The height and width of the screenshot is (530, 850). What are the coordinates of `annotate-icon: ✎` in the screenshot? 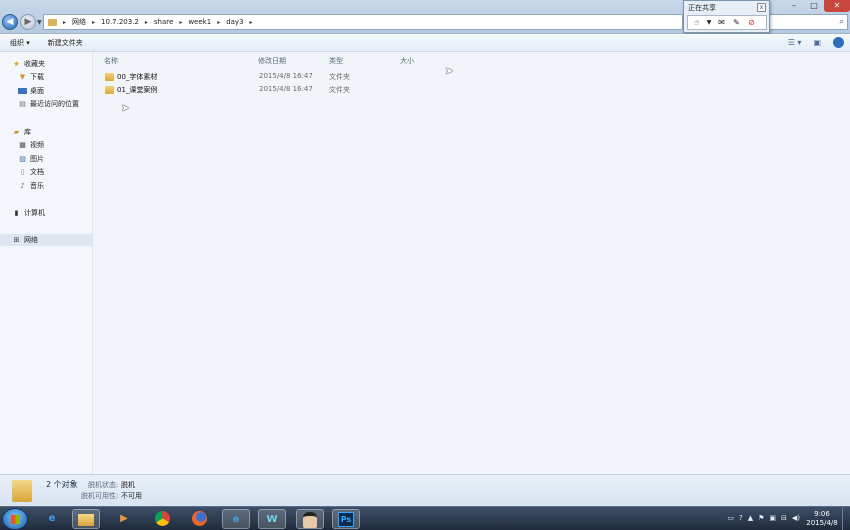 It's located at (736, 22).